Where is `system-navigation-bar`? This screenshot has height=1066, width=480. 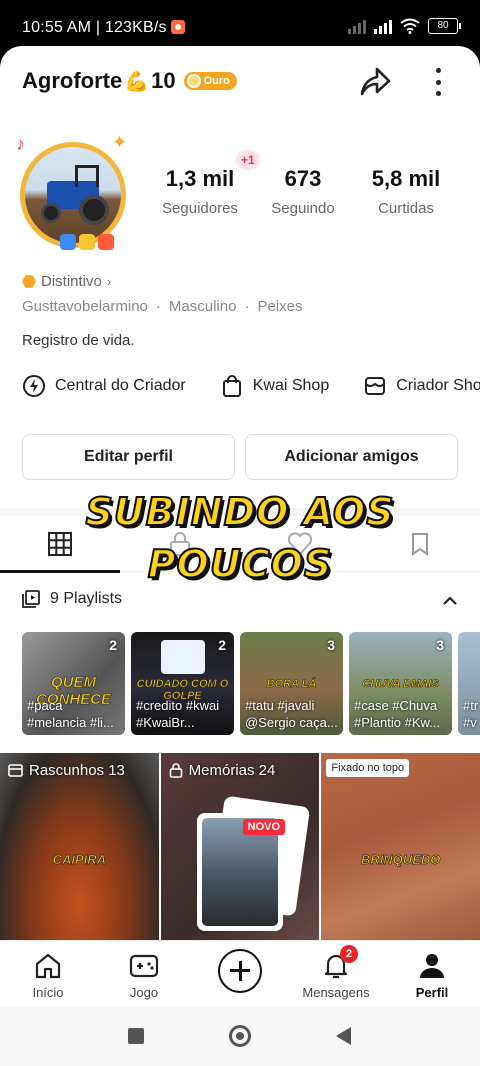
system-navigation-bar is located at coordinates (240, 1036).